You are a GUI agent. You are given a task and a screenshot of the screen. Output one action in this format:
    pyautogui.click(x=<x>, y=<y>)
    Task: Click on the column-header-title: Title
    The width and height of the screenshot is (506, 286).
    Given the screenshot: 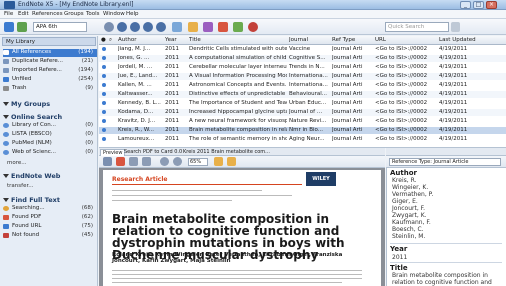 What is the action you would take?
    pyautogui.click(x=195, y=40)
    